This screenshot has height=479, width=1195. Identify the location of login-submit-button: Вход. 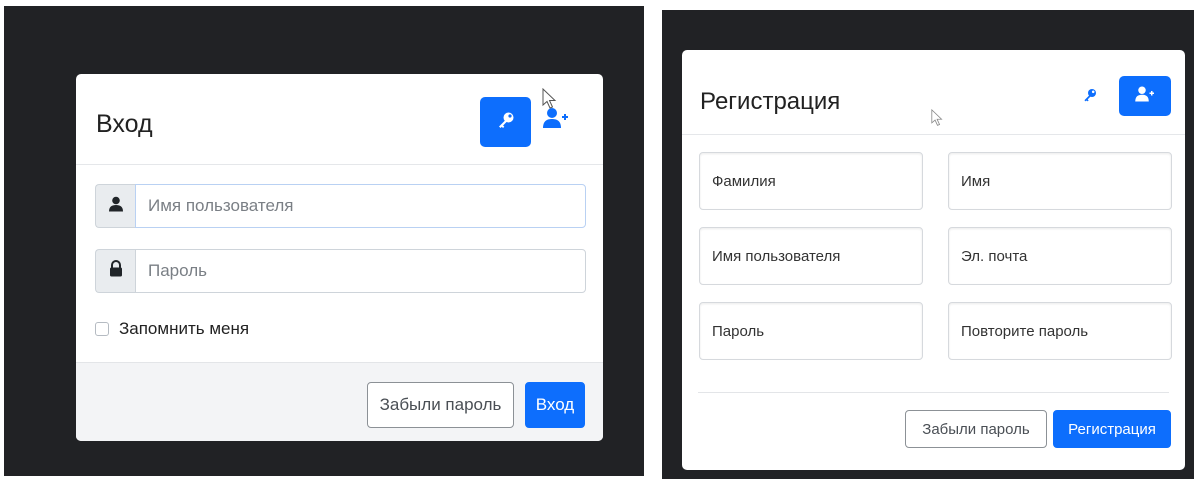
(555, 405).